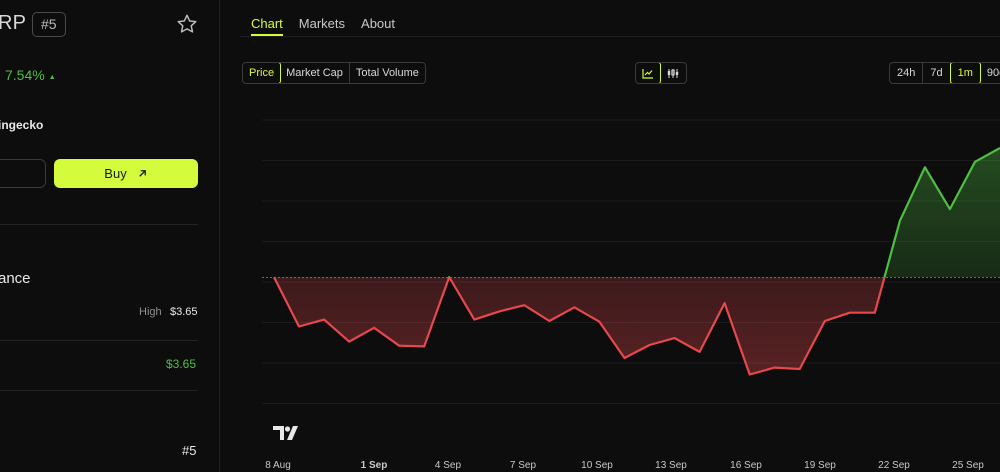  I want to click on line-chart-icon, so click(647, 73).